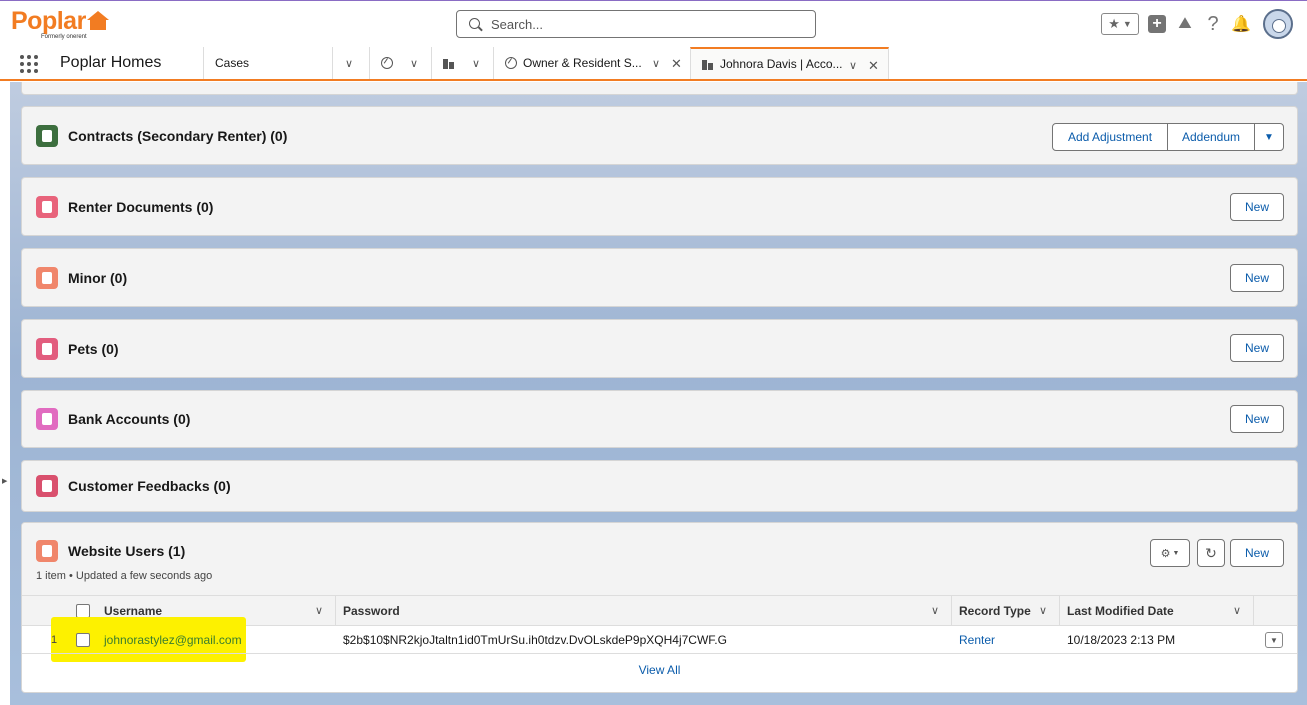 This screenshot has width=1307, height=705. What do you see at coordinates (1278, 24) in the screenshot?
I see `user-avatar` at bounding box center [1278, 24].